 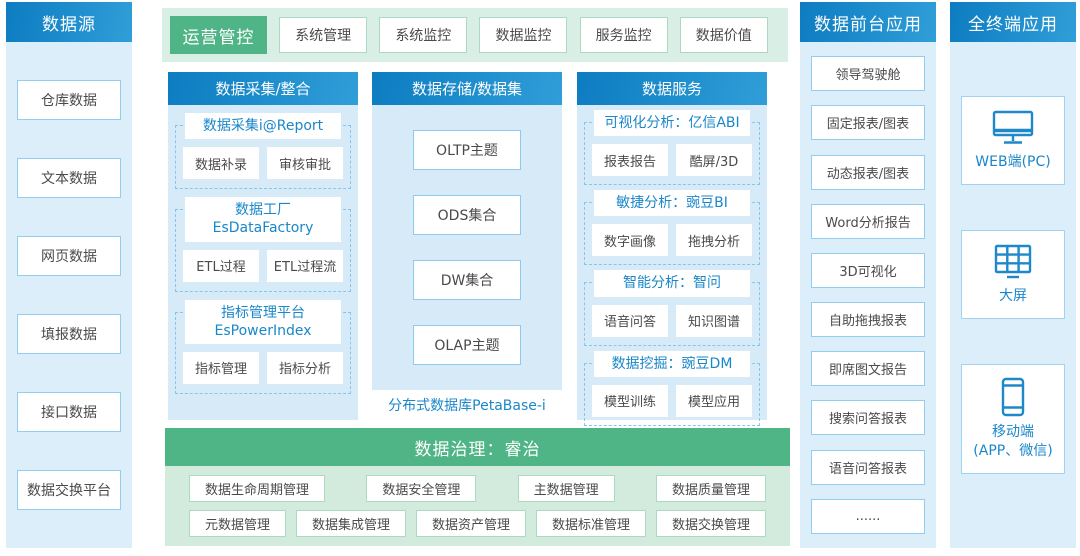 I want to click on product-group-item: 拖拽分析, so click(x=714, y=240).